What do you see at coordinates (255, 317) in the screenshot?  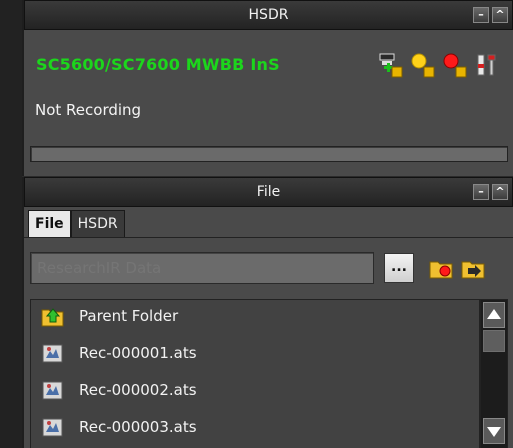 I see `list-item: Parent Folder` at bounding box center [255, 317].